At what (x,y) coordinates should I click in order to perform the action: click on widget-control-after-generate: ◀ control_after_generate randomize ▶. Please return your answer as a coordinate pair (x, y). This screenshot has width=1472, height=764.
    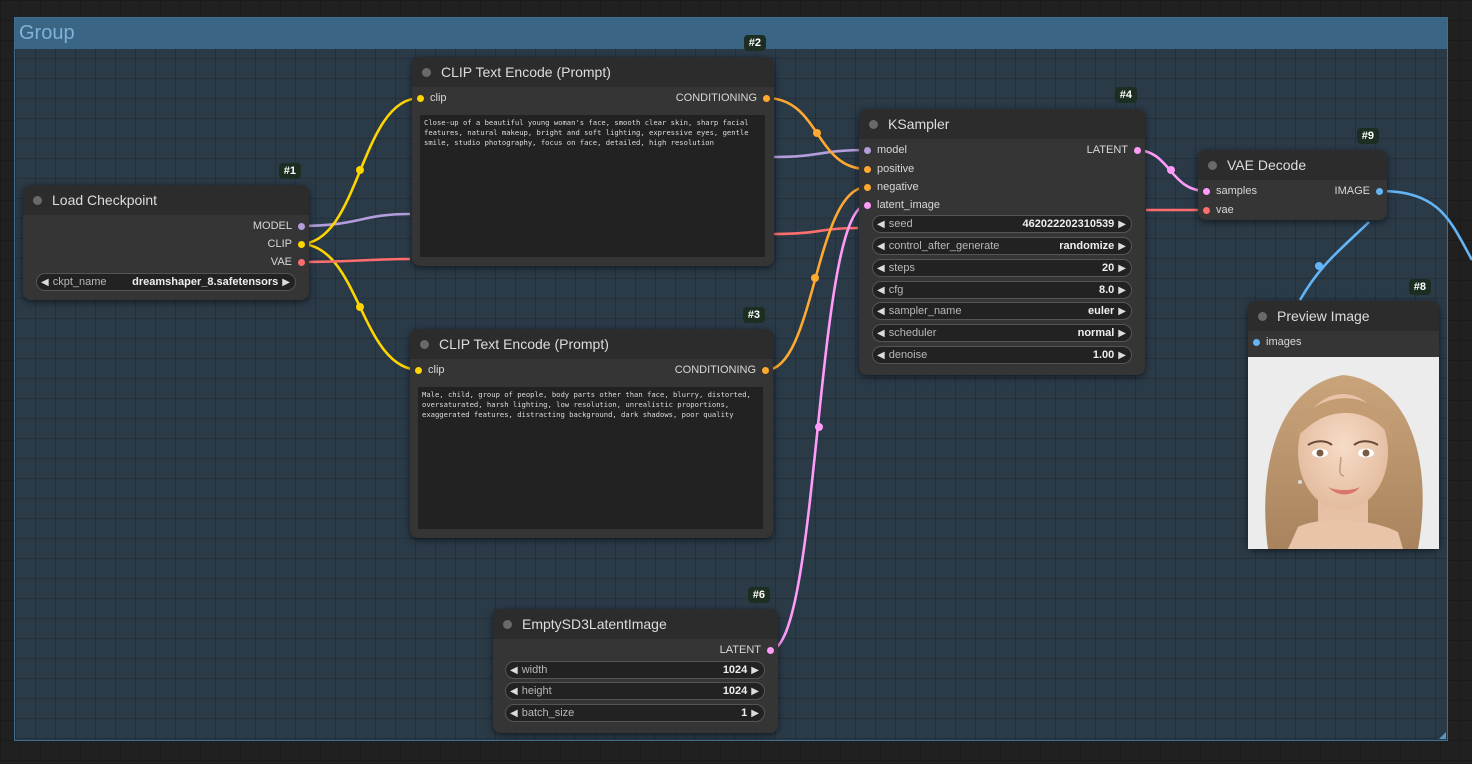
    Looking at the image, I should click on (1002, 246).